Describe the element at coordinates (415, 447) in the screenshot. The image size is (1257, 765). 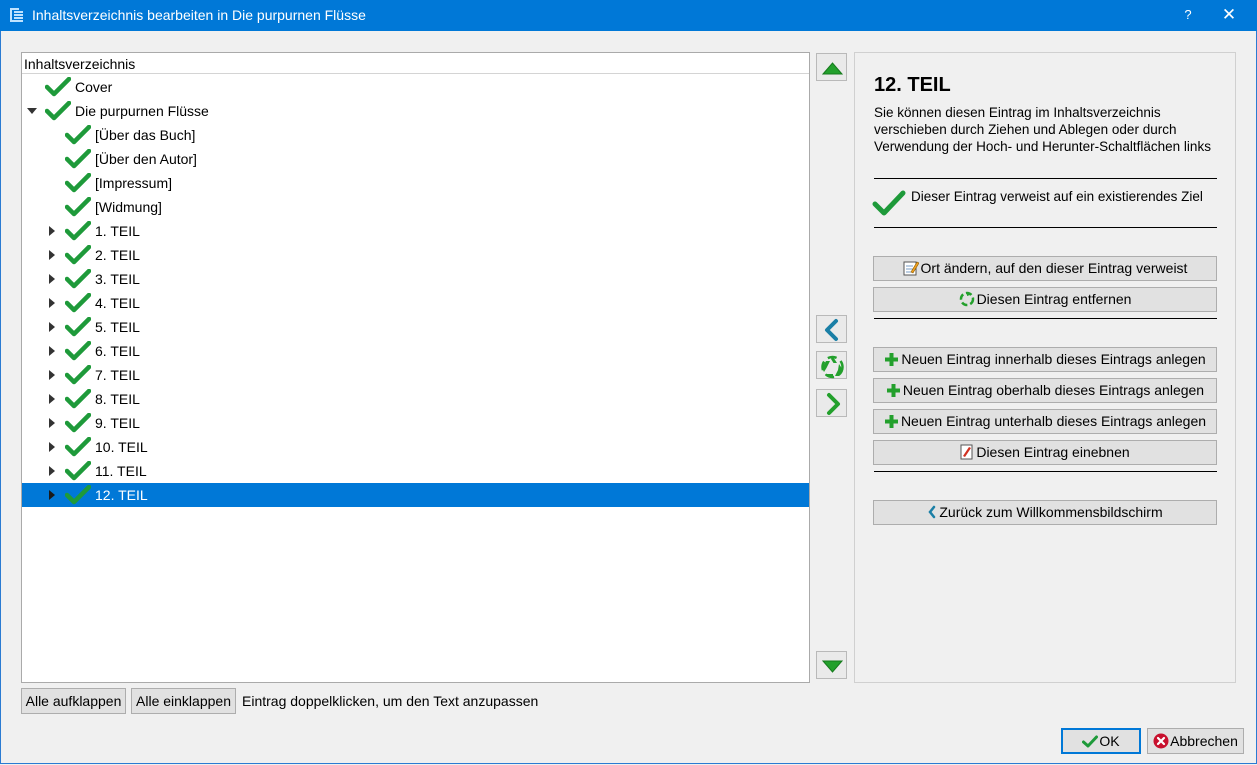
I see `tree-item-teil-10: 10. TEIL` at that location.